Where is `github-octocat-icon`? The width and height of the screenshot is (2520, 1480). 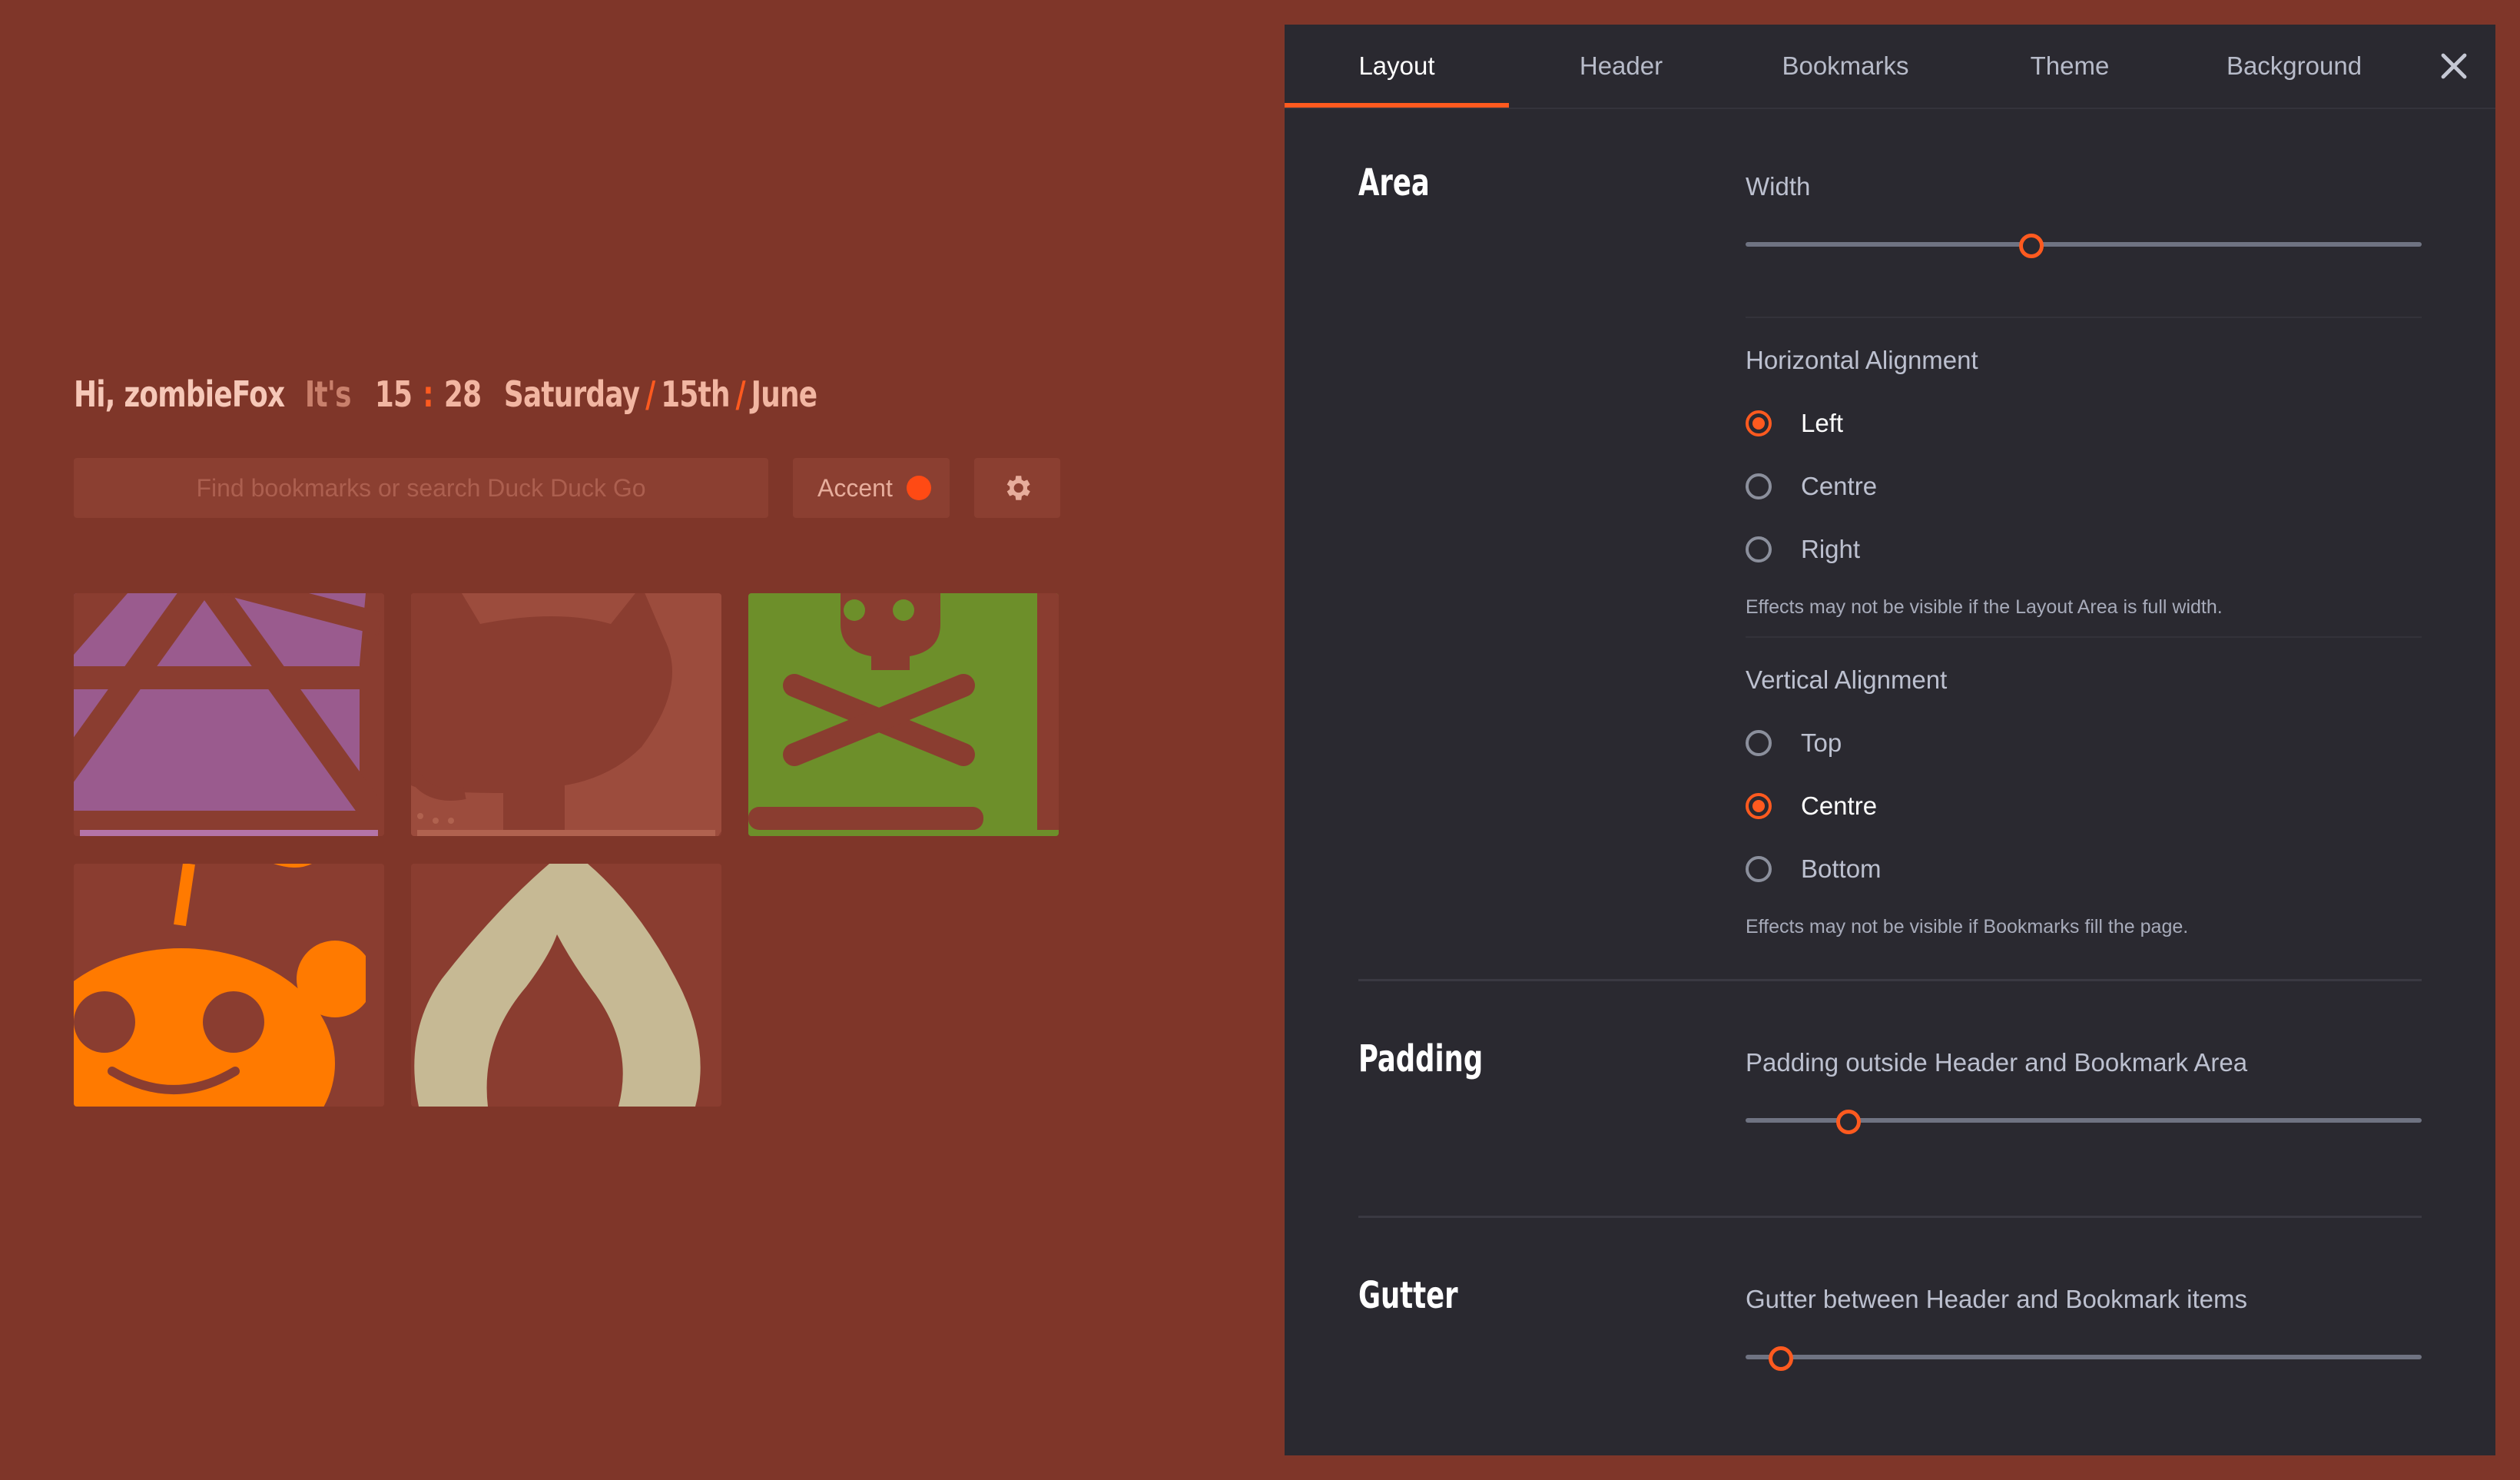
github-octocat-icon is located at coordinates (566, 714).